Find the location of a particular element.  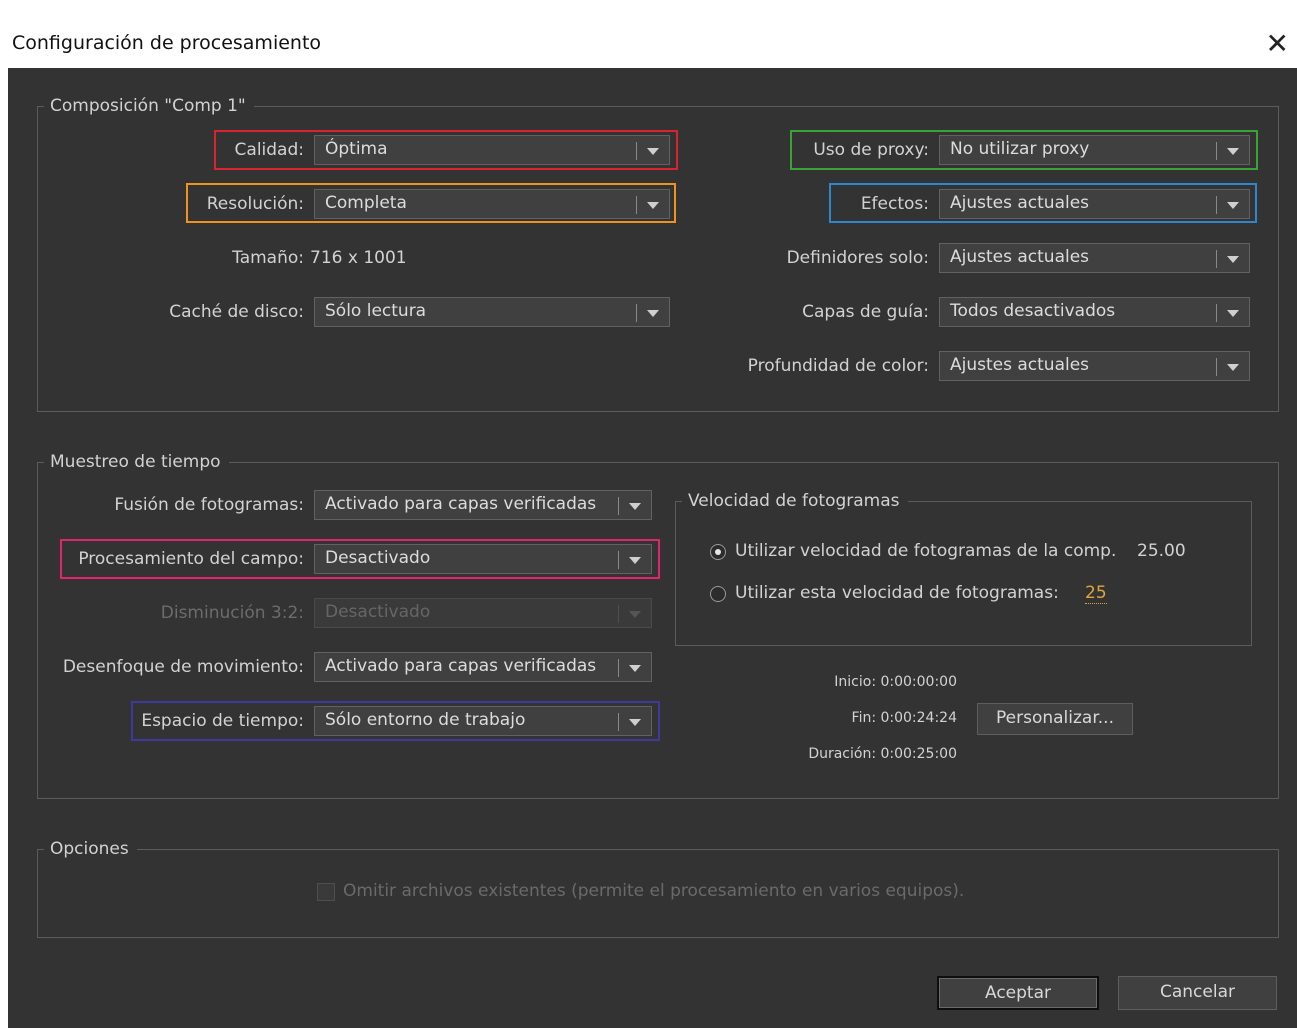

motion-blur-label: Desenfoque de movimiento: is located at coordinates (183, 667).